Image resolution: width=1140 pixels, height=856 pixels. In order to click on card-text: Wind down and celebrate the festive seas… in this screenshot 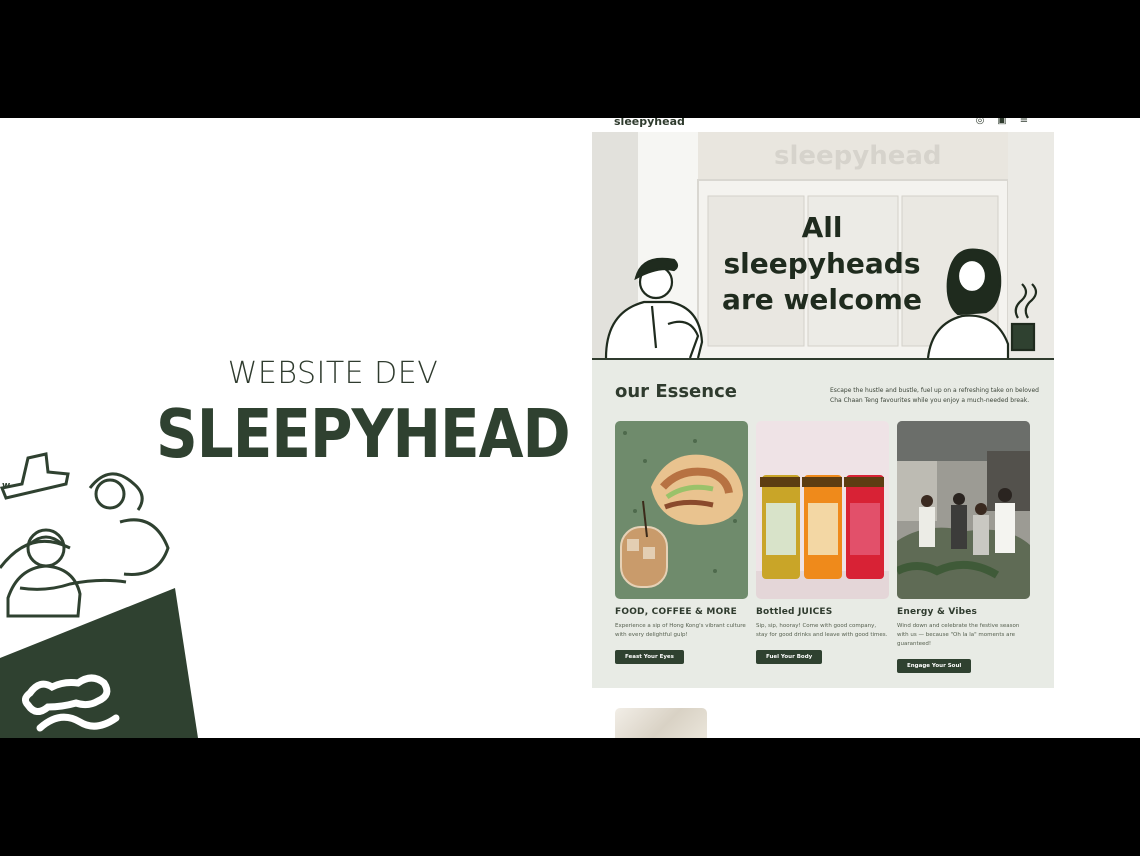, I will do `click(958, 635)`.